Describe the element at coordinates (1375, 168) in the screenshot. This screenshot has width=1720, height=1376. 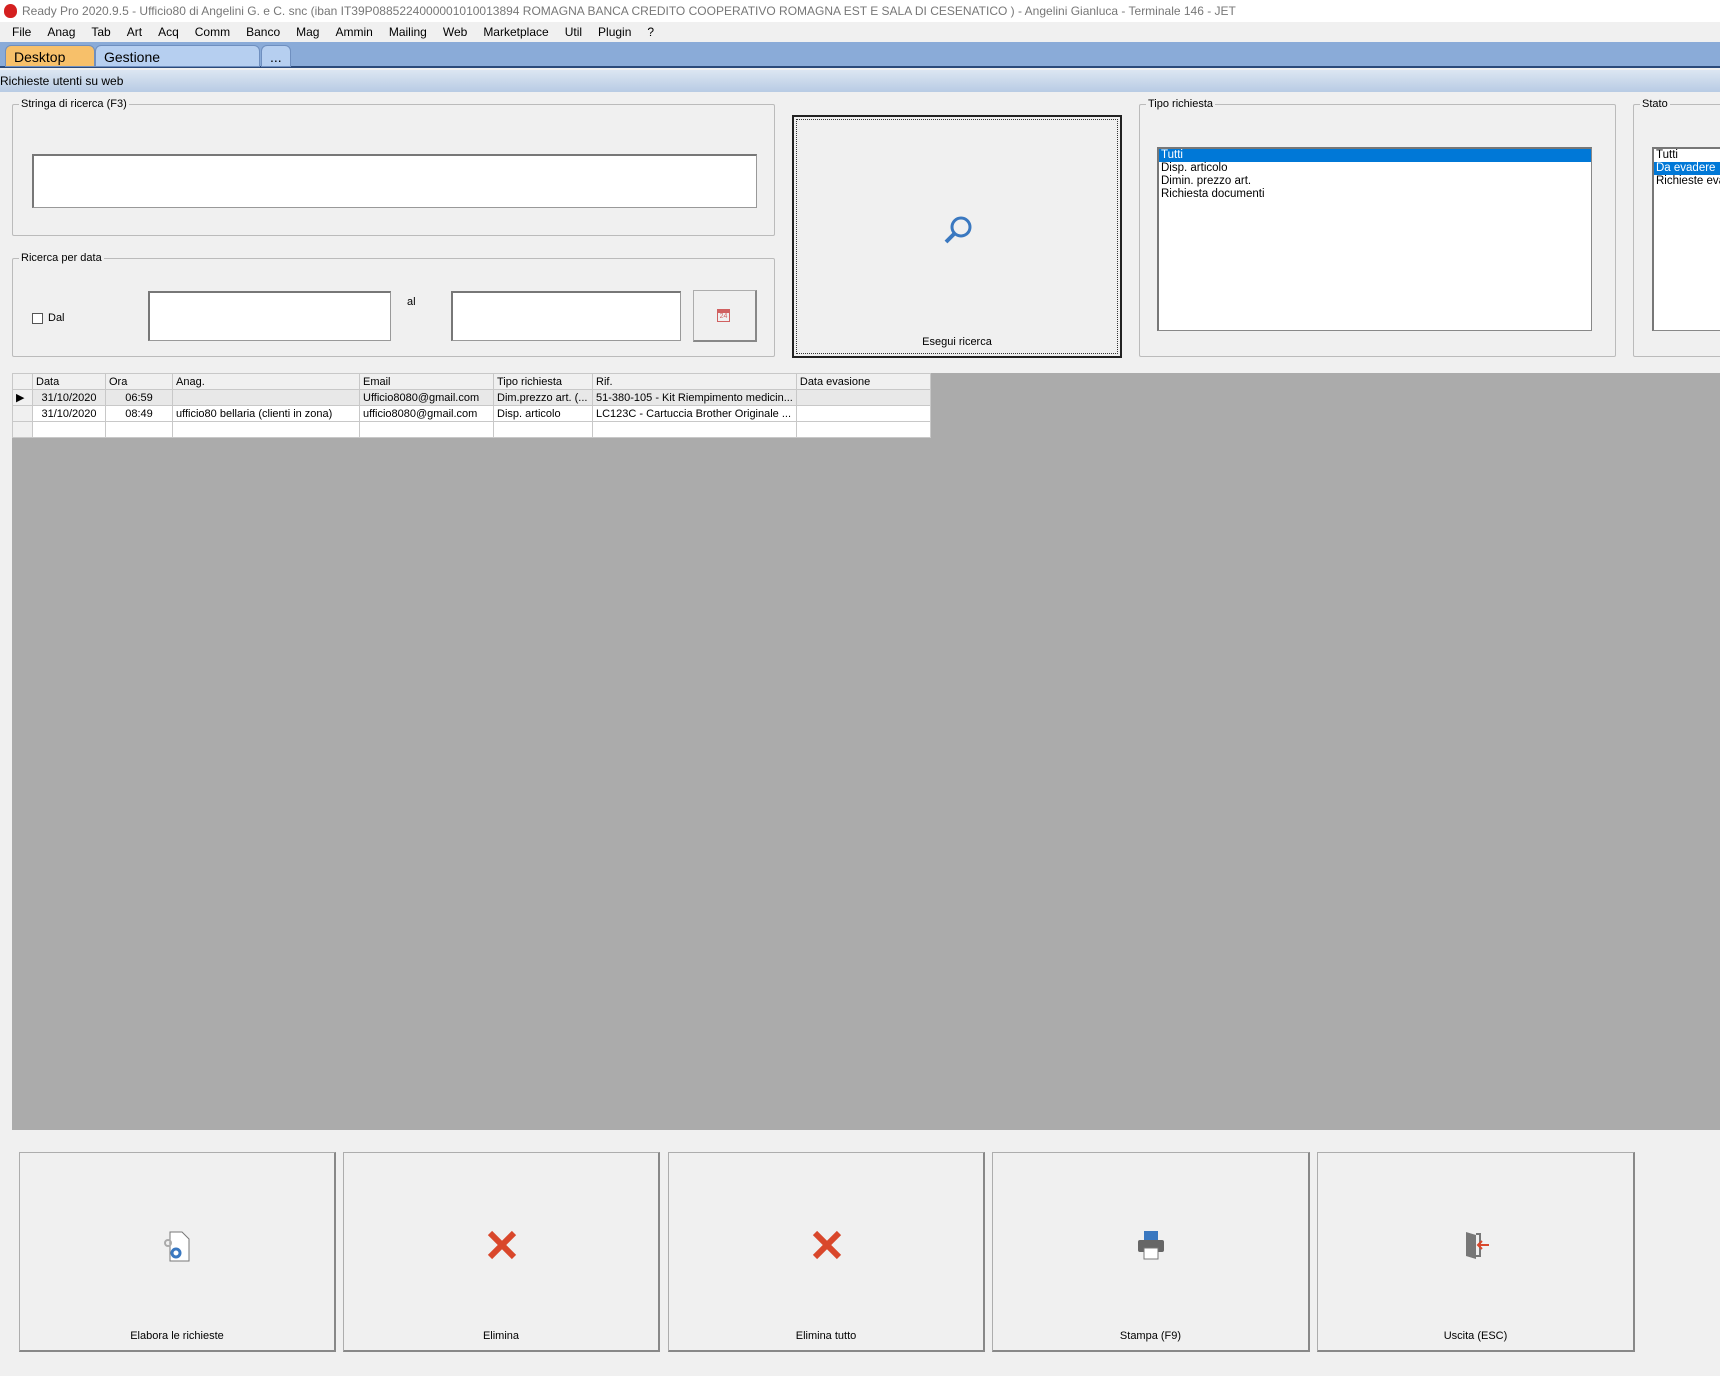
I see `tipo-option-disp-articolo: Disp. articolo` at that location.